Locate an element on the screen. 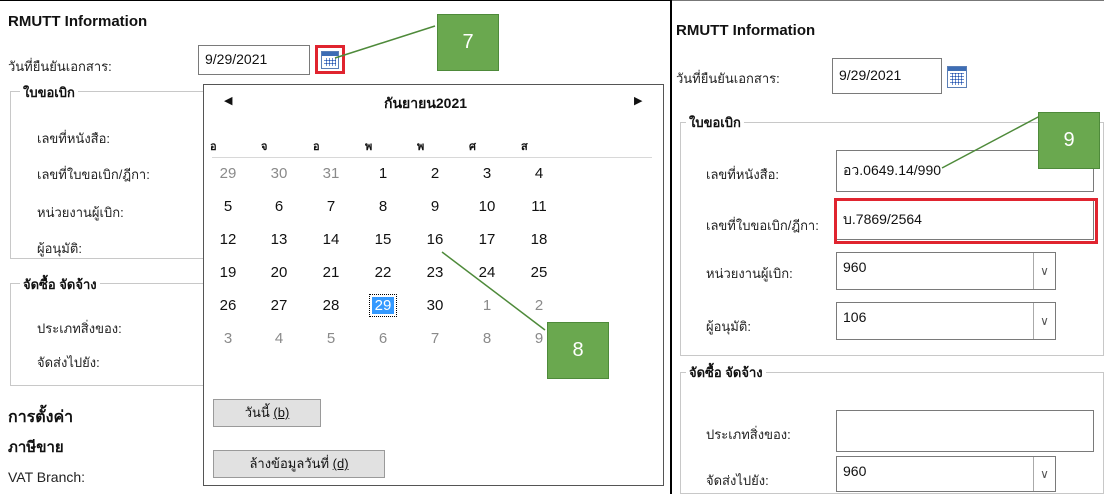  approver-dropdown-arrow-icon: ∨ is located at coordinates (1044, 321).